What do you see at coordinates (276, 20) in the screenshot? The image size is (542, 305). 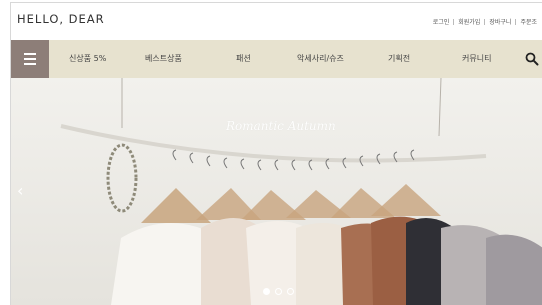 I see `top-header: HELLO, DEAR 로그인 회원가입 장바구니 주문조` at bounding box center [276, 20].